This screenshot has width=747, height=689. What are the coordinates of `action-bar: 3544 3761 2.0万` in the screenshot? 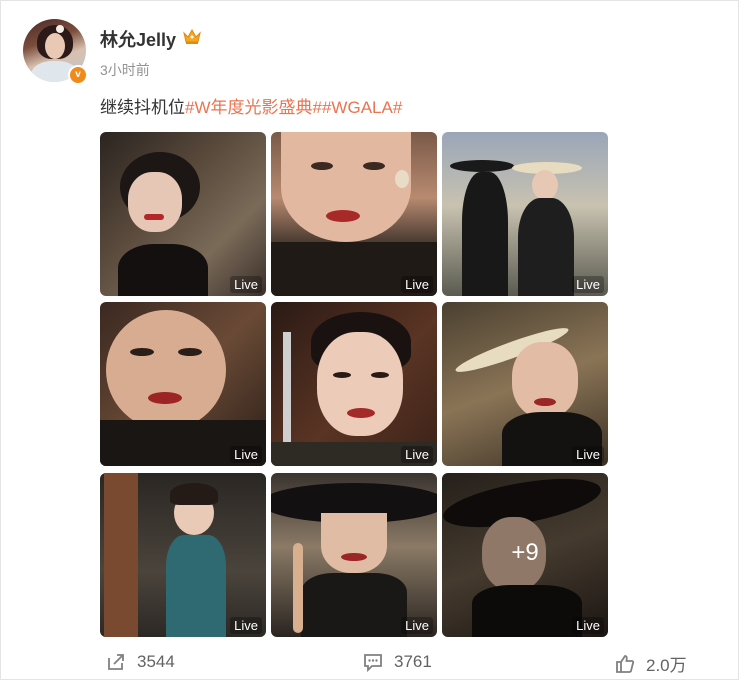 It's located at (374, 661).